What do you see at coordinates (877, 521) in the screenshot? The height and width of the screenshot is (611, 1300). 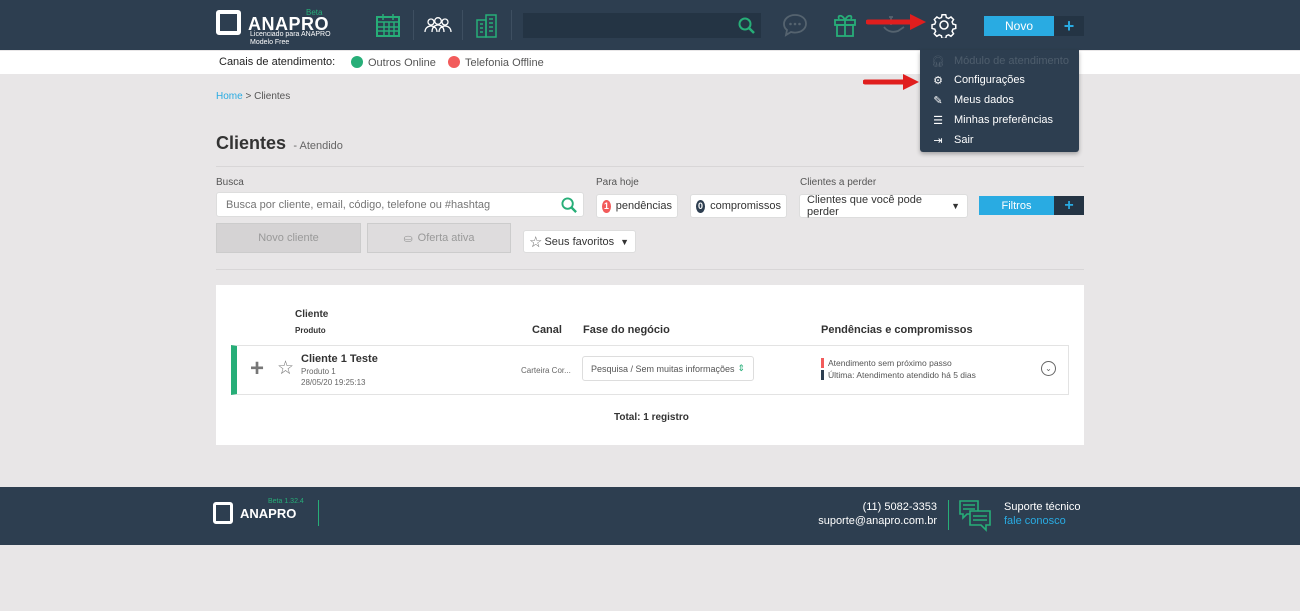 I see `footer-email: suporte@anapro.com.br` at bounding box center [877, 521].